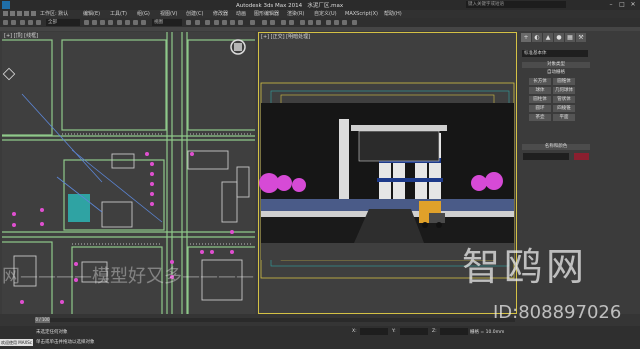 The width and height of the screenshot is (640, 349). Describe the element at coordinates (454, 331) in the screenshot. I see `z-coordinate-field` at that location.